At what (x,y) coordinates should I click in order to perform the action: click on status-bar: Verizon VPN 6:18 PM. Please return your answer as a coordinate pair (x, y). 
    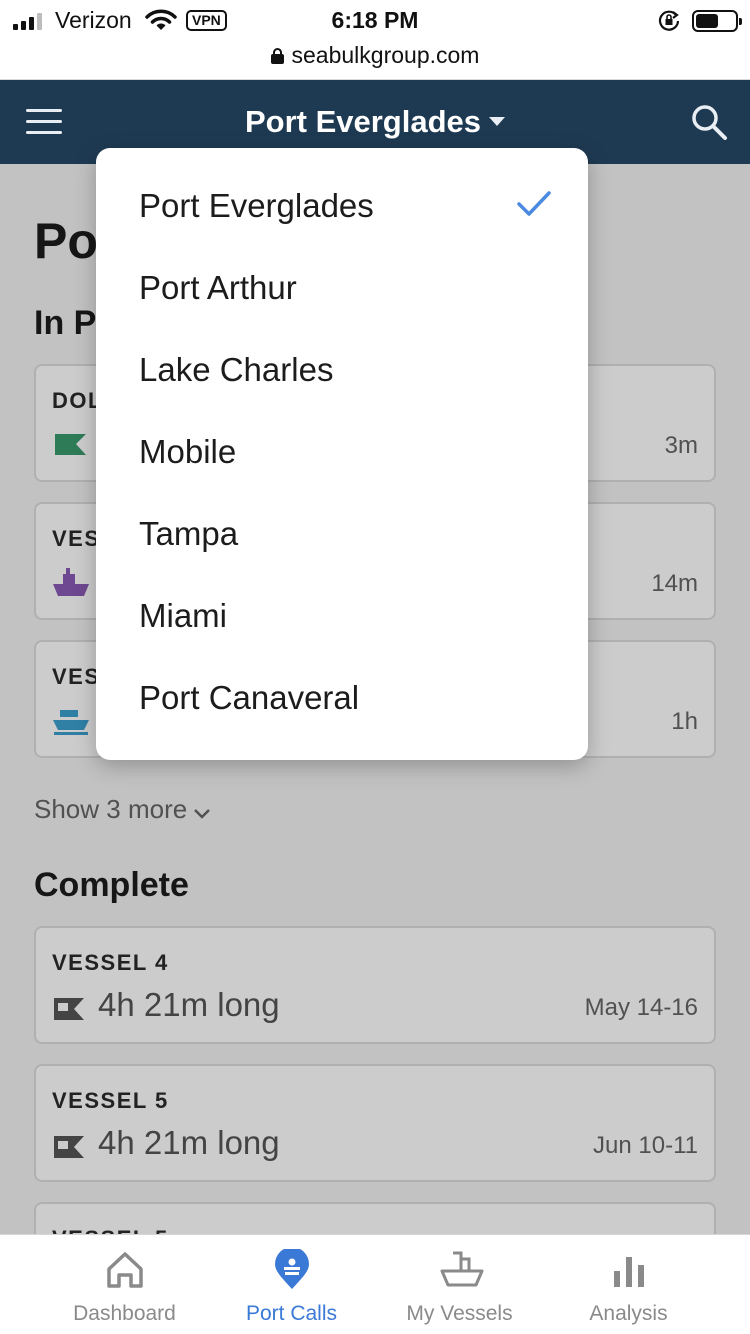
    Looking at the image, I should click on (375, 20).